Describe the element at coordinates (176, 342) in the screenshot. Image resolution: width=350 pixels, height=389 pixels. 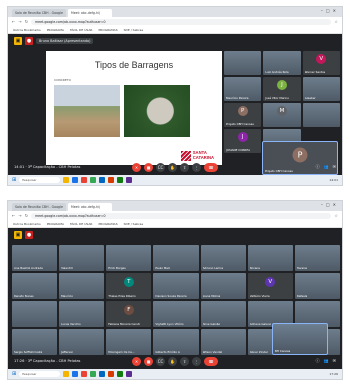
I see `participant-tile: Gilberto Emídio A` at that location.